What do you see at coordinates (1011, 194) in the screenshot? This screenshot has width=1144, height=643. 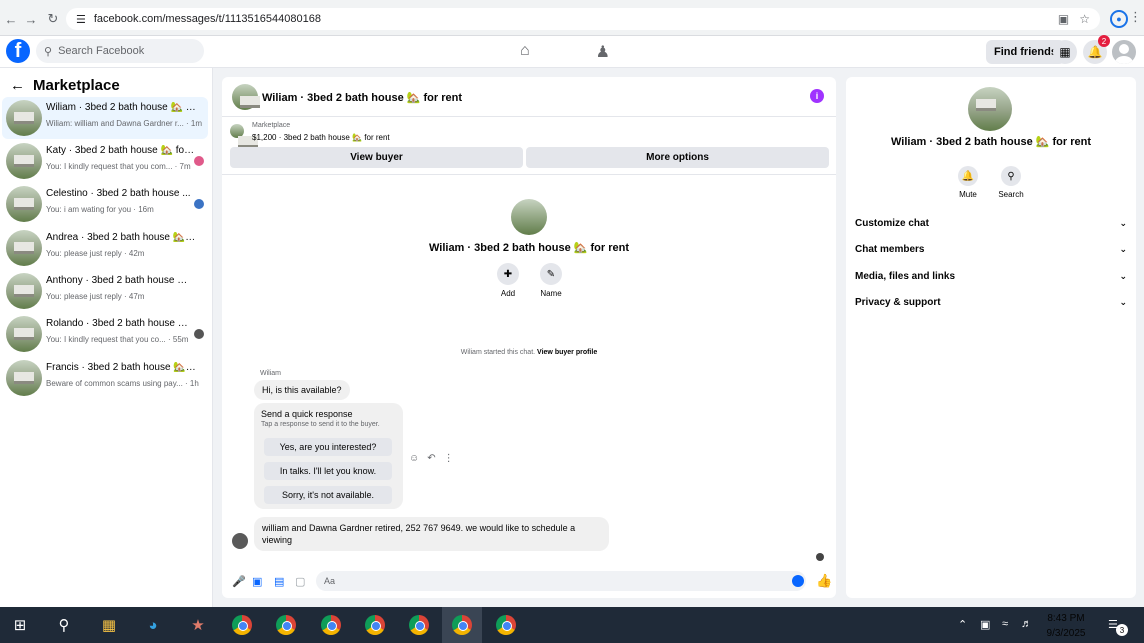 I see `search-label: Search` at bounding box center [1011, 194].